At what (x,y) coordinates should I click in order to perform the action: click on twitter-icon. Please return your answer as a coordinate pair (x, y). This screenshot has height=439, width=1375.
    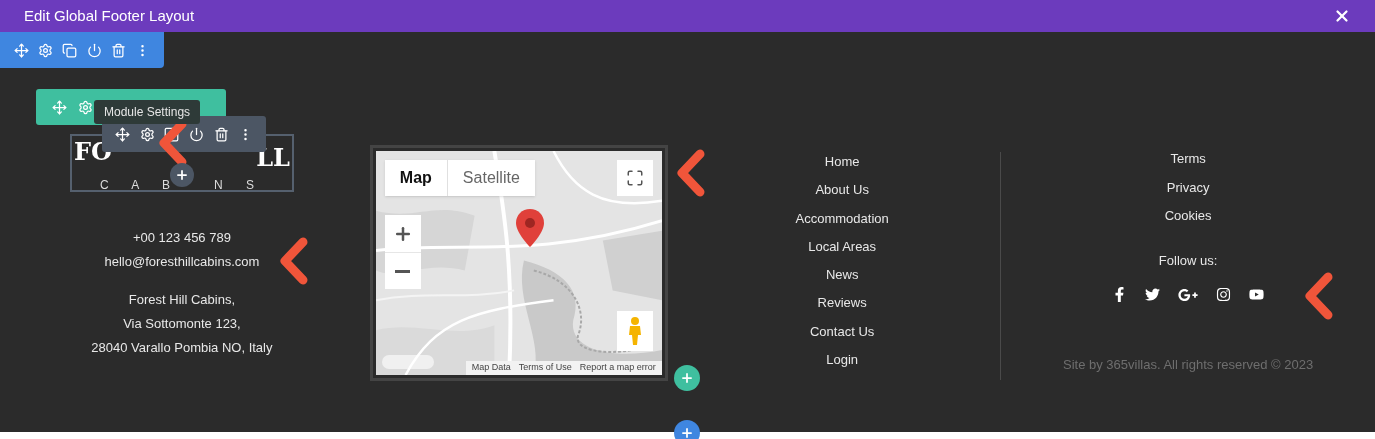
    Looking at the image, I should click on (1153, 294).